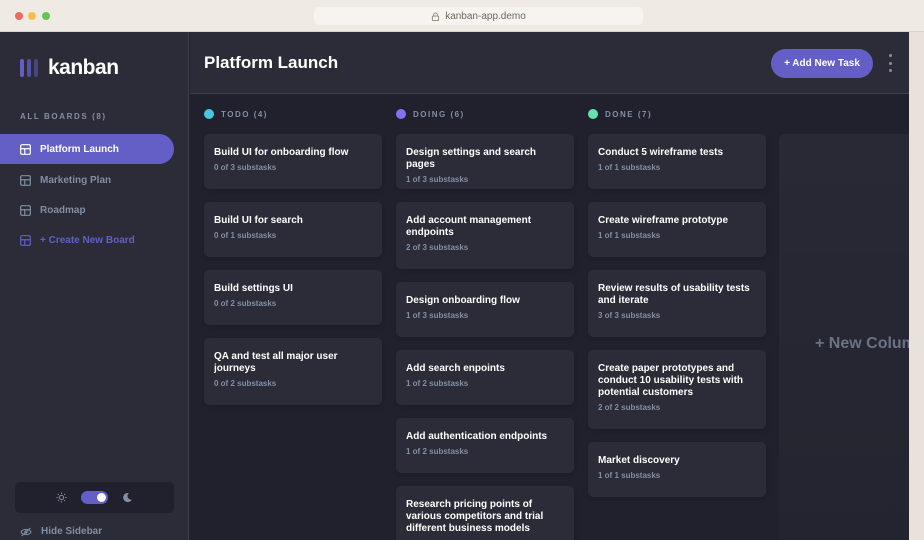 This screenshot has height=540, width=924. What do you see at coordinates (19, 16) in the screenshot?
I see `close-window-button` at bounding box center [19, 16].